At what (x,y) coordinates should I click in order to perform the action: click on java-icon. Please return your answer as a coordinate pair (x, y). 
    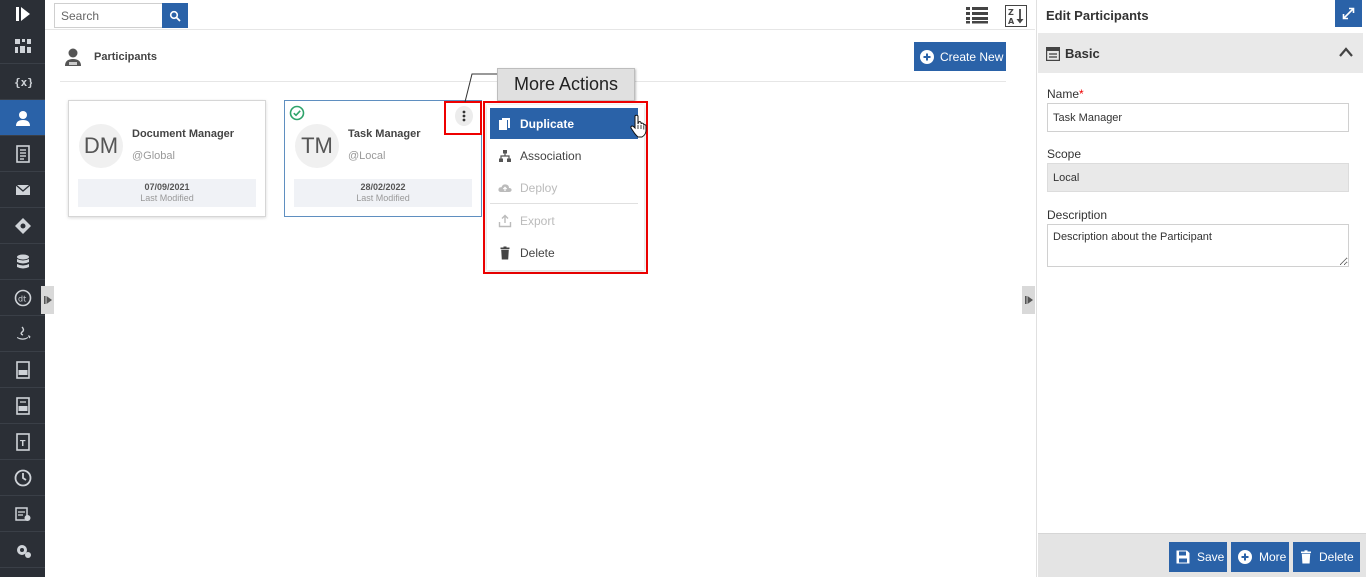
    Looking at the image, I should click on (23, 333).